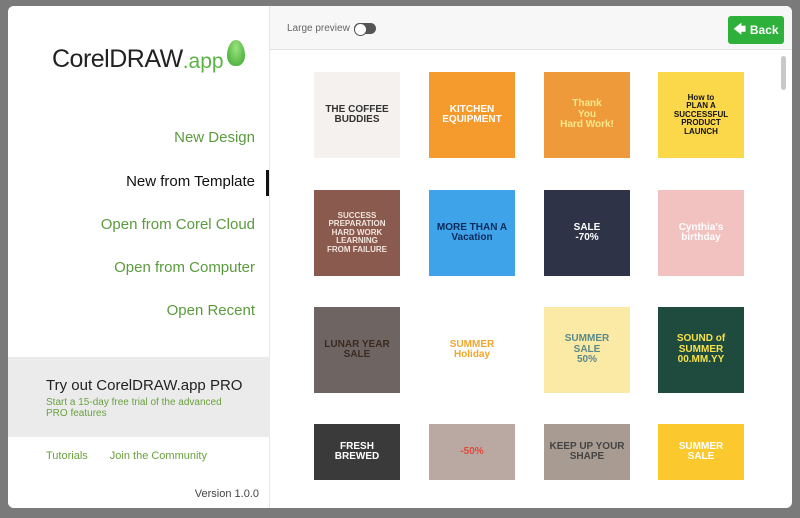  Describe the element at coordinates (739, 28) in the screenshot. I see `arrow-left-icon: 🡄` at that location.